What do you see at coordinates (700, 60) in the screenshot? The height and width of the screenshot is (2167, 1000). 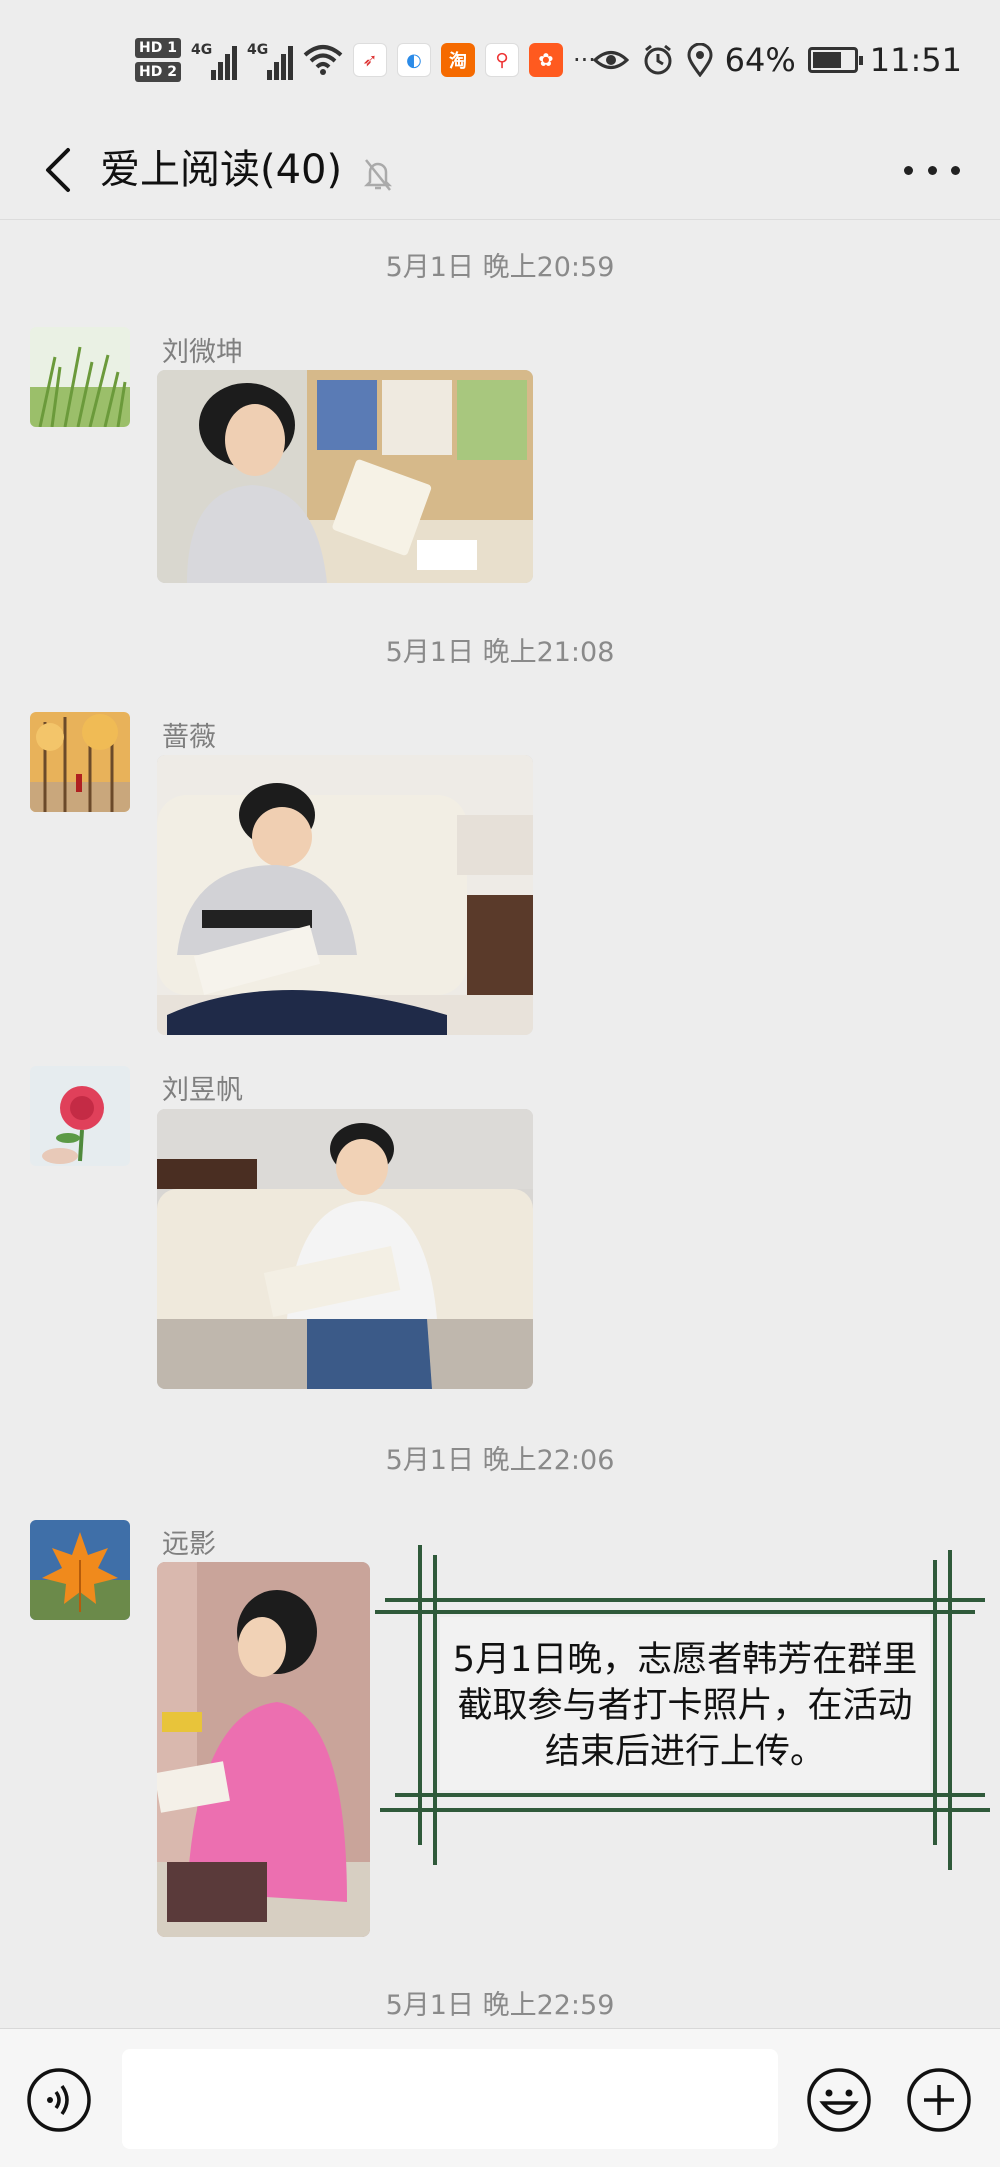 I see `location-icon` at bounding box center [700, 60].